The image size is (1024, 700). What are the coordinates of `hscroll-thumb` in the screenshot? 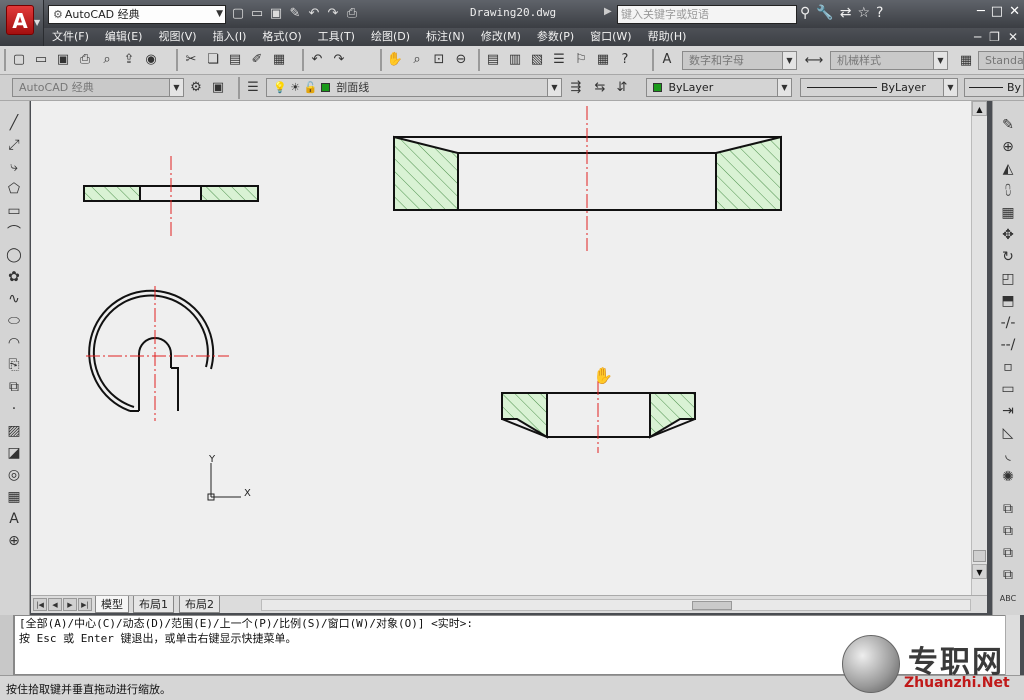 It's located at (712, 605).